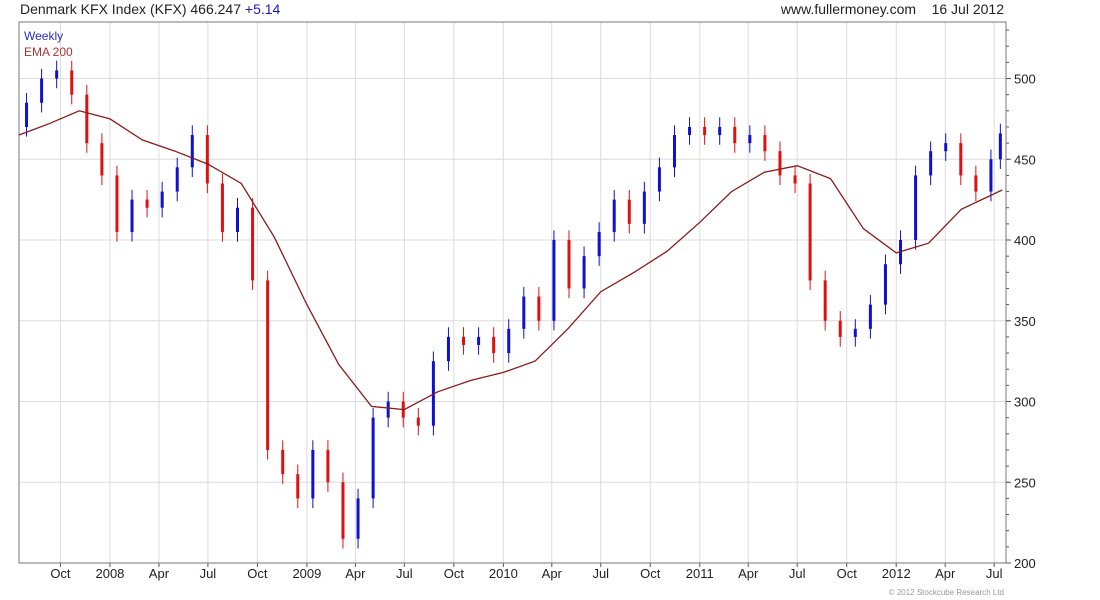 The width and height of the screenshot is (1100, 600). What do you see at coordinates (1025, 321) in the screenshot?
I see `y-tick-label: 350` at bounding box center [1025, 321].